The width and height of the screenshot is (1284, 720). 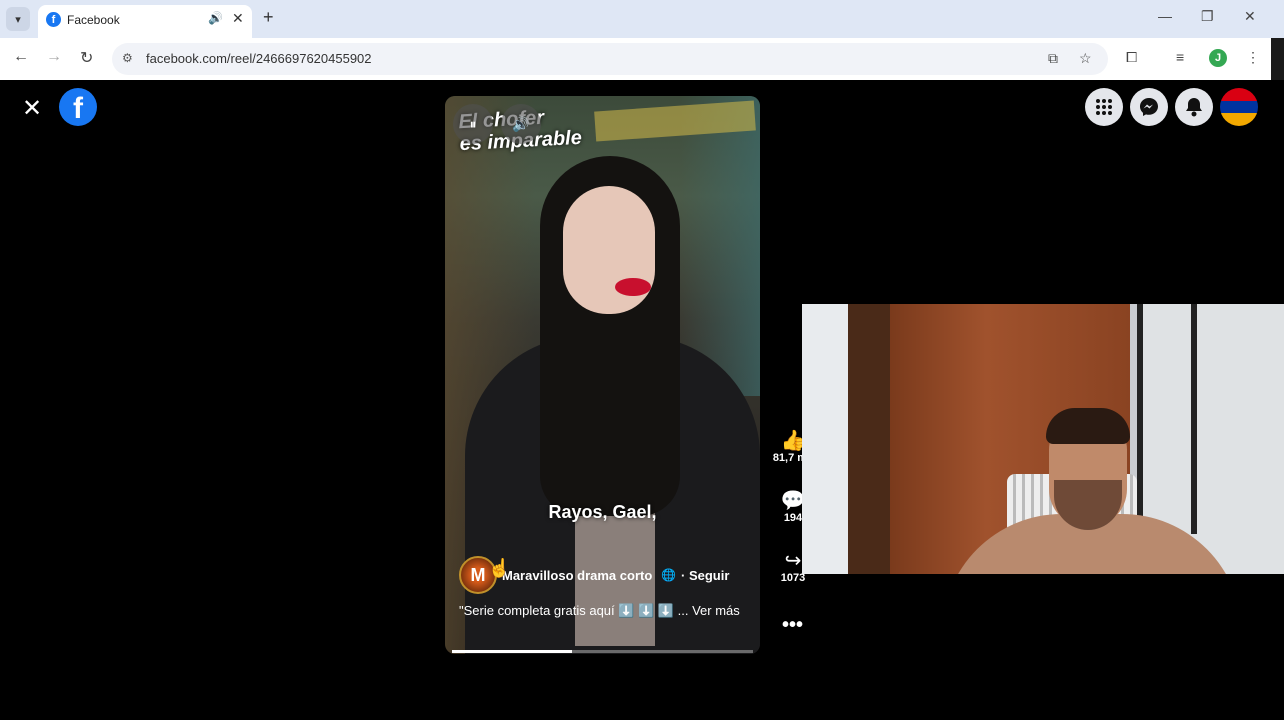 I want to click on volume-button: 🔊, so click(x=521, y=124).